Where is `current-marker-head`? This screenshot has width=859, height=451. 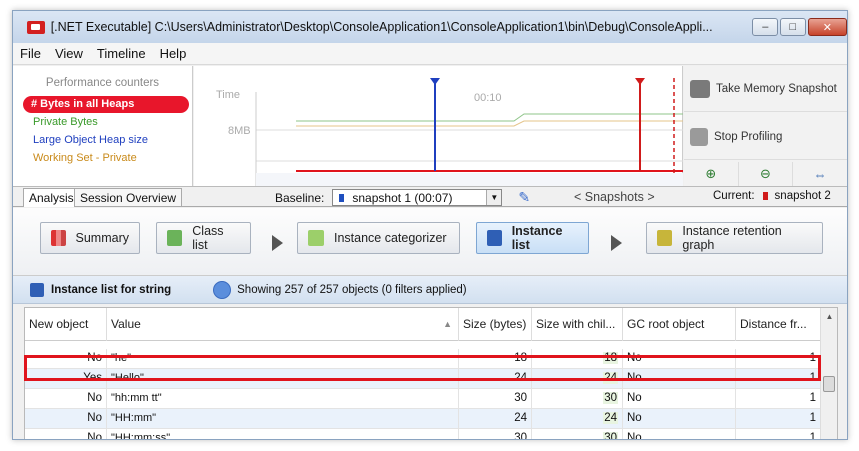 current-marker-head is located at coordinates (640, 81).